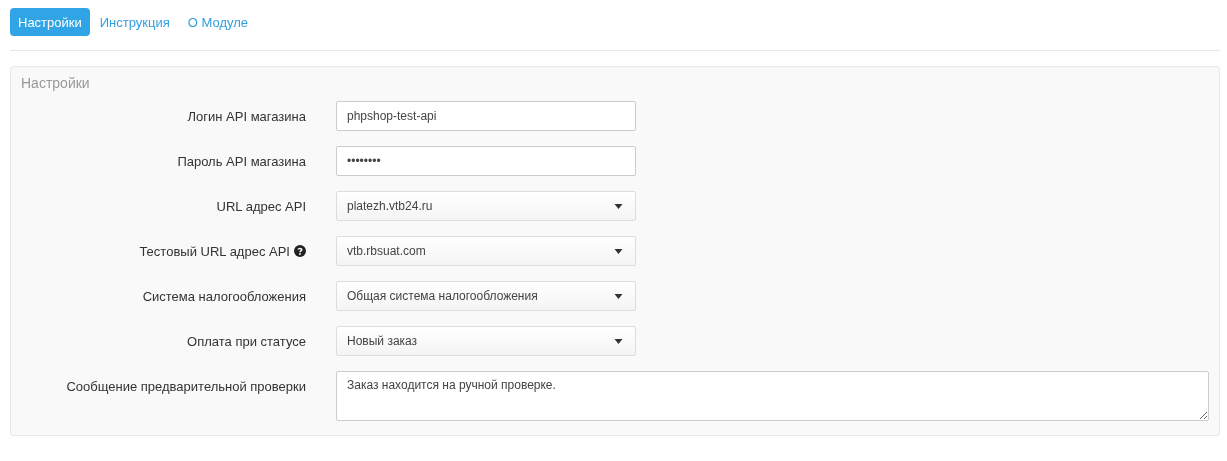  Describe the element at coordinates (246, 341) in the screenshot. I see `field-label: Оплата при статусе` at that location.